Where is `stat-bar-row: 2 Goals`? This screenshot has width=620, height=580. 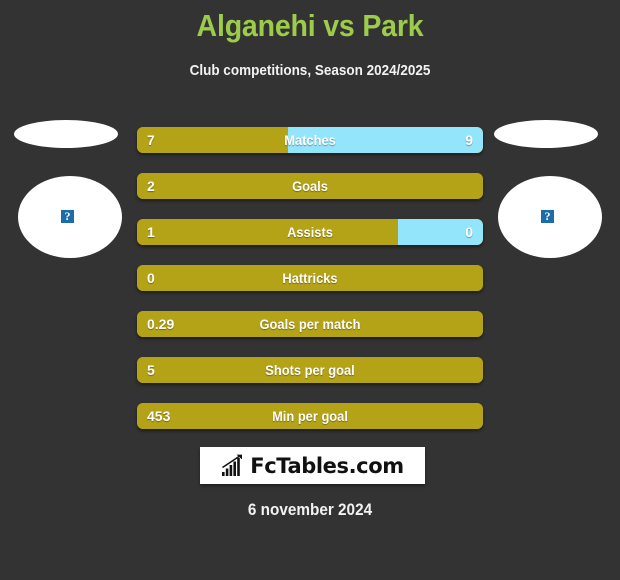 stat-bar-row: 2 Goals is located at coordinates (310, 186).